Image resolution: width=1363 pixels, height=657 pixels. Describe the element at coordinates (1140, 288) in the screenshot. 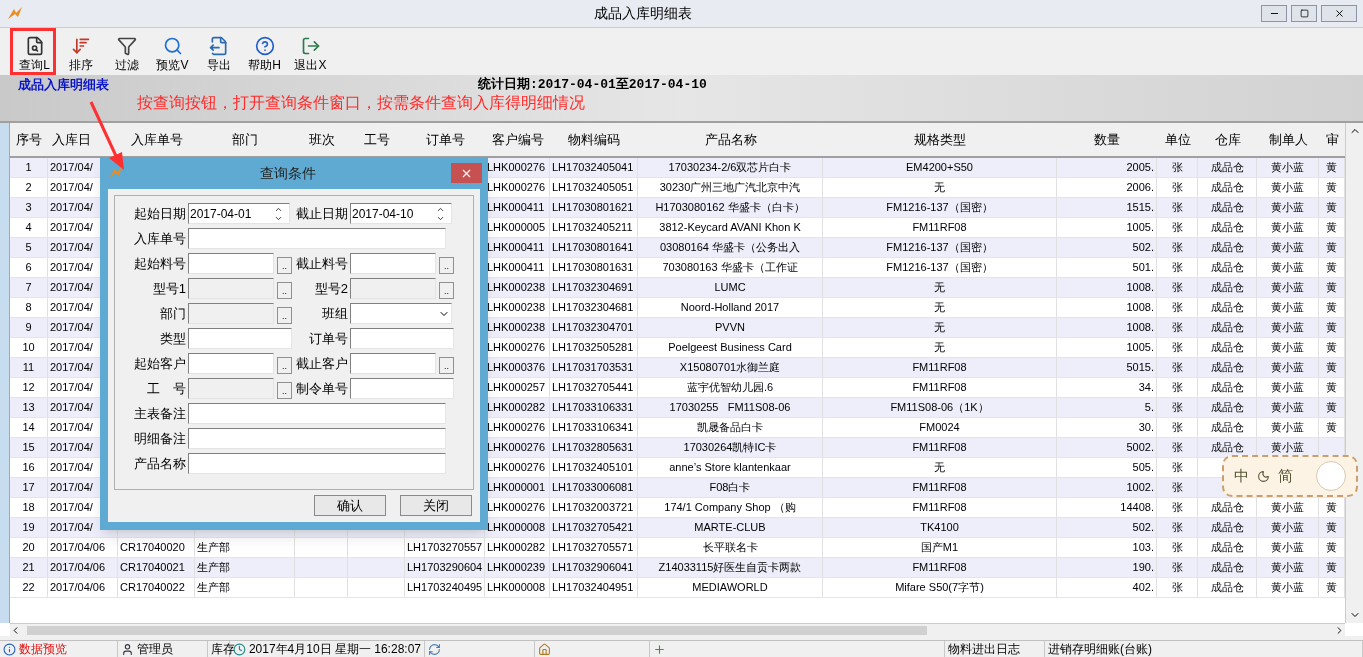

I see `table-cell-text: 1008.` at that location.